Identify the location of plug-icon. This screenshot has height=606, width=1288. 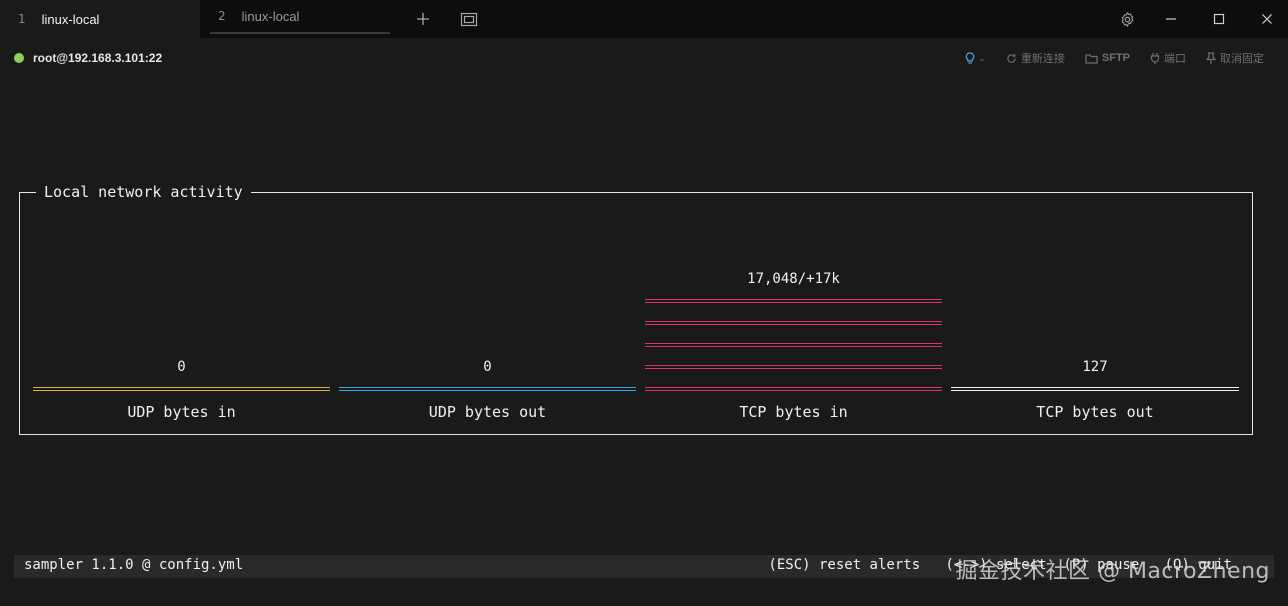
(1155, 58).